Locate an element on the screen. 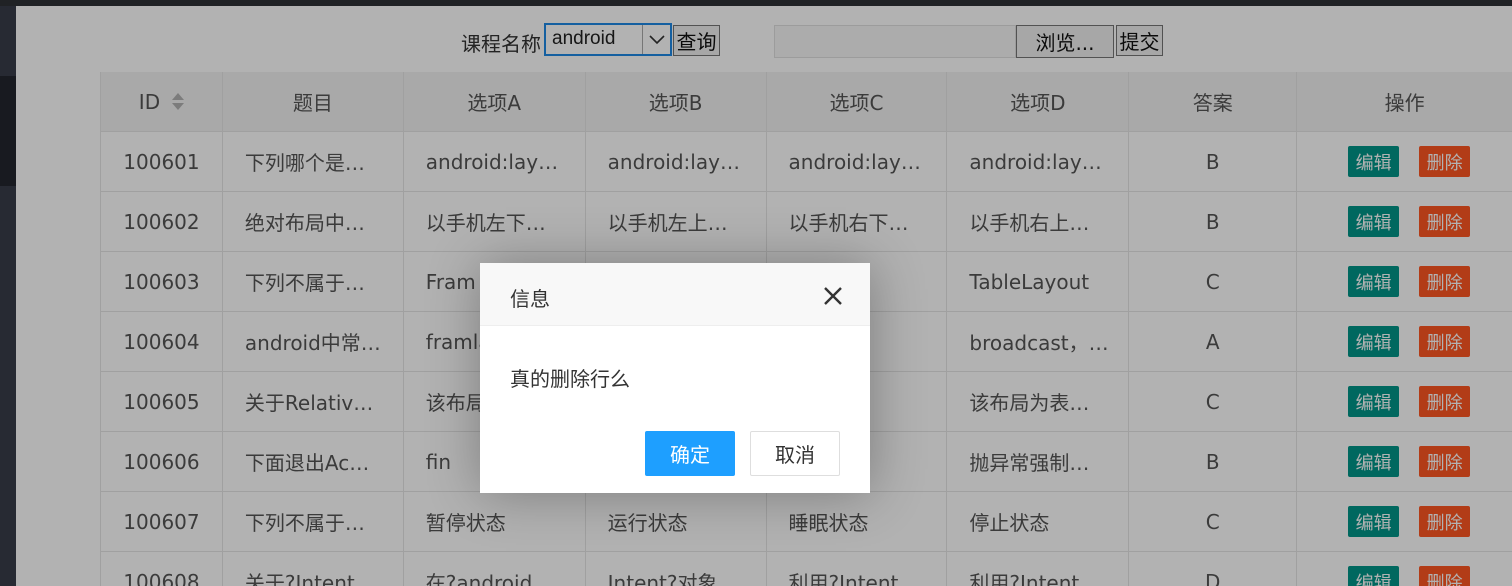  dialog-message: 真的删除行么 is located at coordinates (570, 379).